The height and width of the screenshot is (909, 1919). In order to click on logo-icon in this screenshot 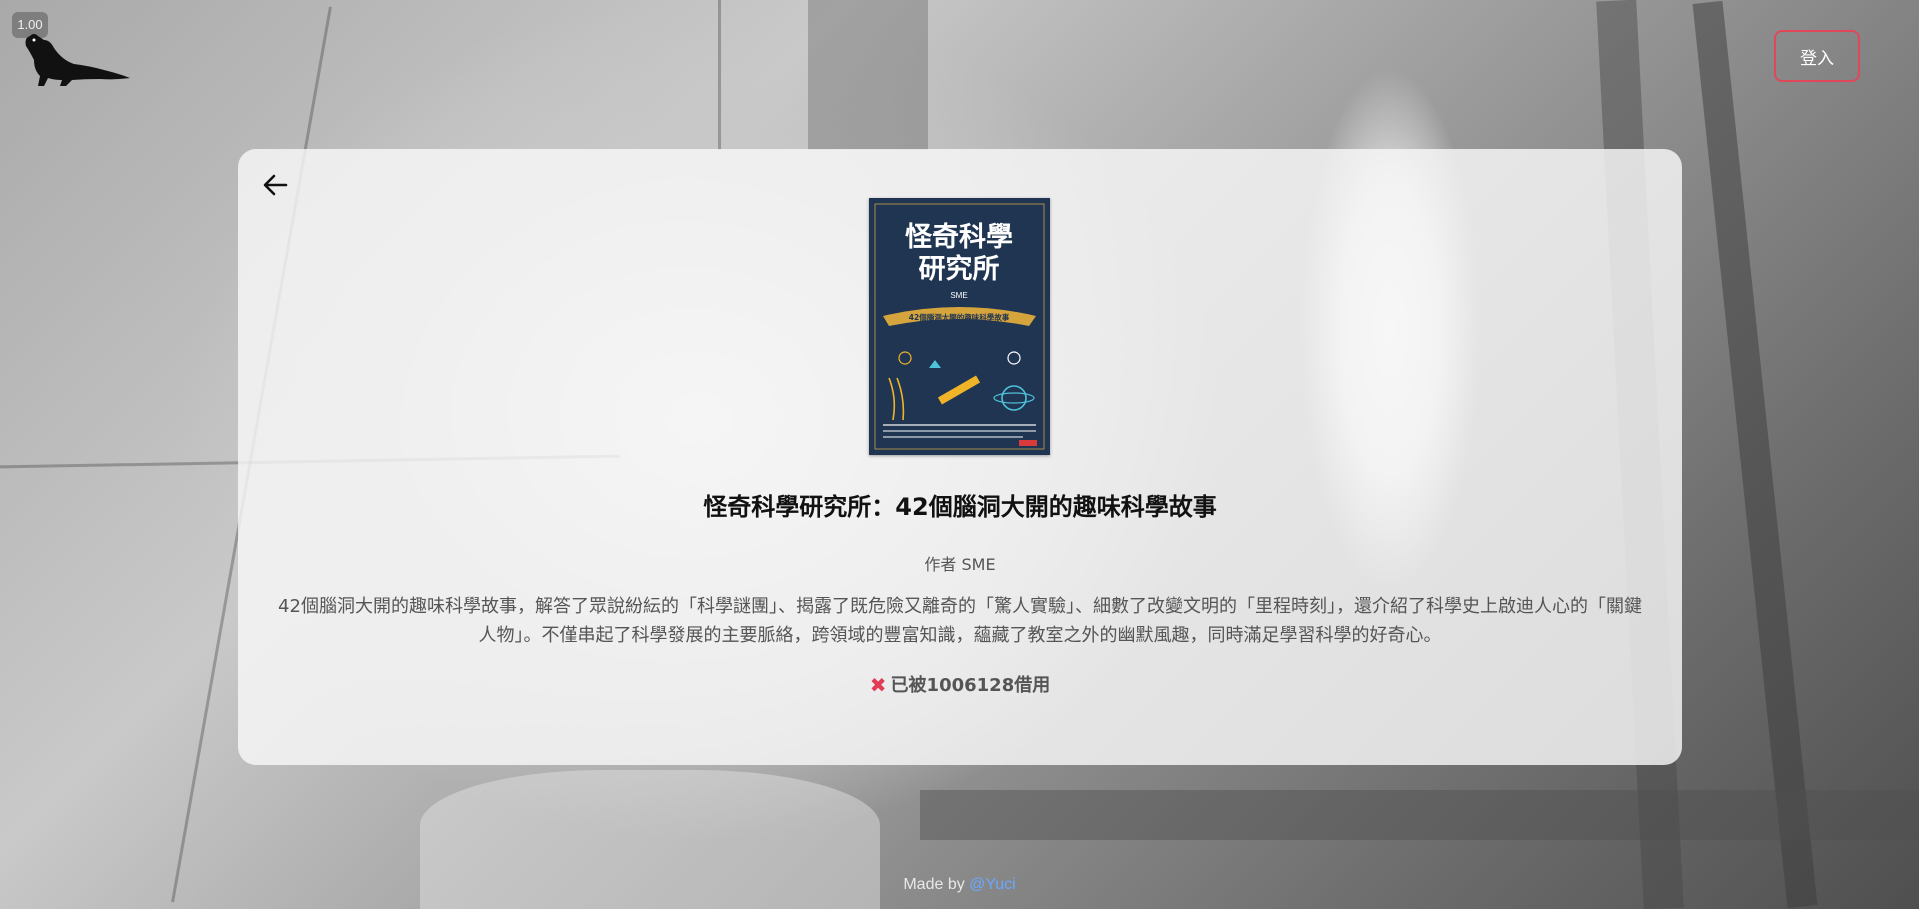, I will do `click(76, 59)`.